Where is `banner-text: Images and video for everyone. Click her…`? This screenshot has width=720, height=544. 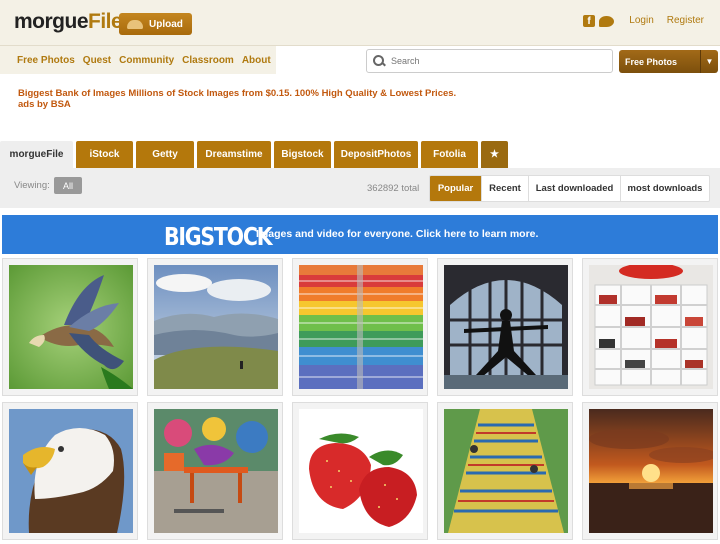
banner-text: Images and video for everyone. Click her… is located at coordinates (397, 234).